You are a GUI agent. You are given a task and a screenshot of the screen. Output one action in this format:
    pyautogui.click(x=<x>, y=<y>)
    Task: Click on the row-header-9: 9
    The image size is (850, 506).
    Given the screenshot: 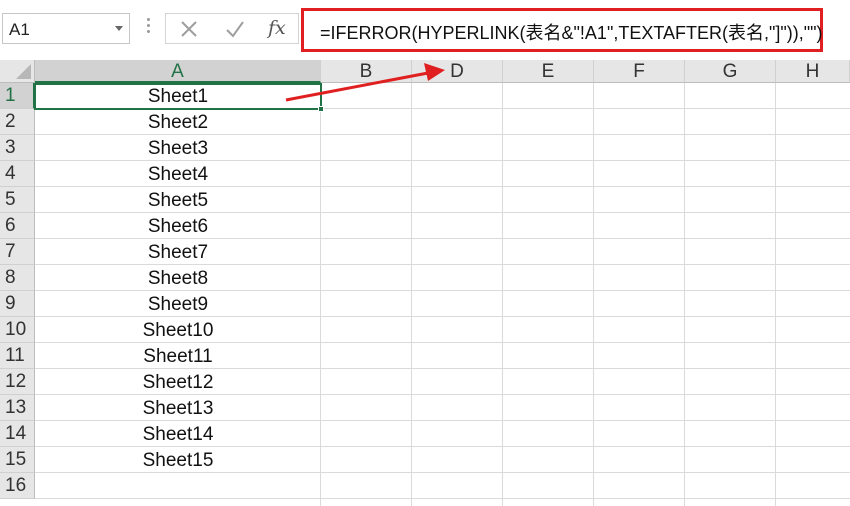 What is the action you would take?
    pyautogui.click(x=17, y=304)
    